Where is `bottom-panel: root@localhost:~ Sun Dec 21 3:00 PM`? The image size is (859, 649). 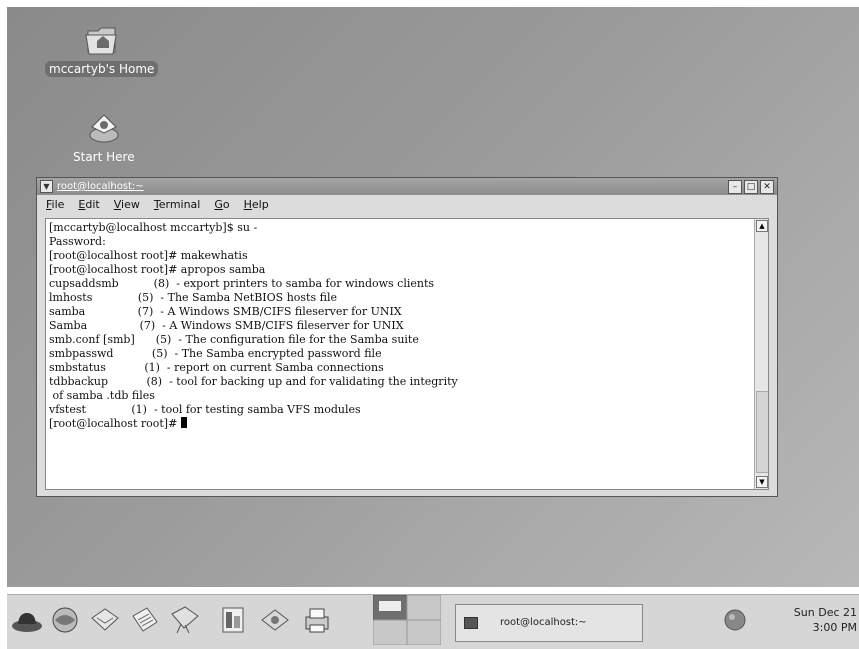 bottom-panel: root@localhost:~ Sun Dec 21 3:00 PM is located at coordinates (433, 621).